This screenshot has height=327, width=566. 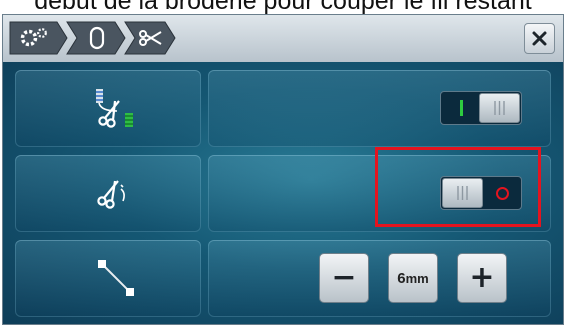 I want to click on plus-icon: +, so click(x=482, y=277).